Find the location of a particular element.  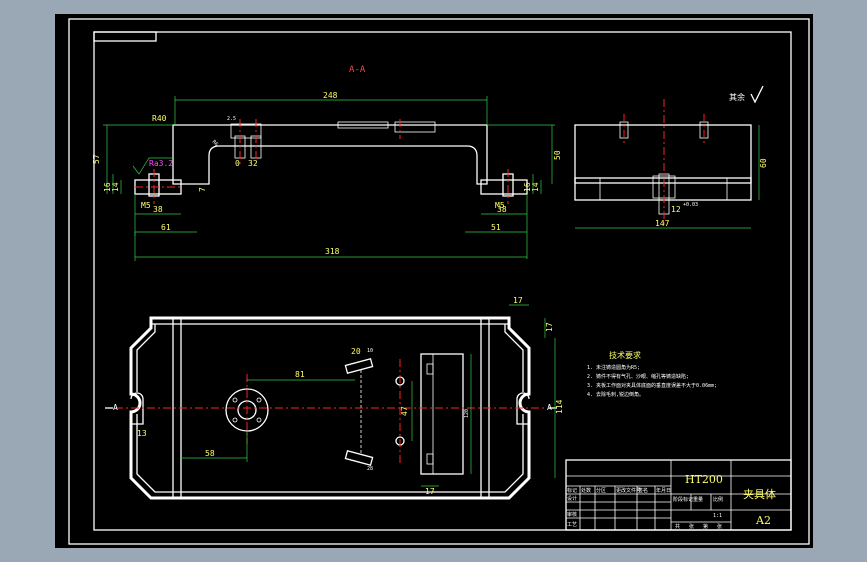

col-label-sign: 签名 is located at coordinates (643, 490).